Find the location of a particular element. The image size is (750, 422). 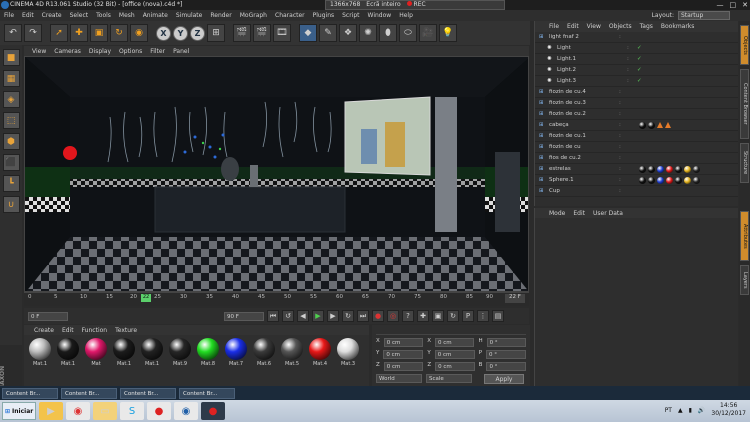

light-button: 💡 is located at coordinates (448, 33).